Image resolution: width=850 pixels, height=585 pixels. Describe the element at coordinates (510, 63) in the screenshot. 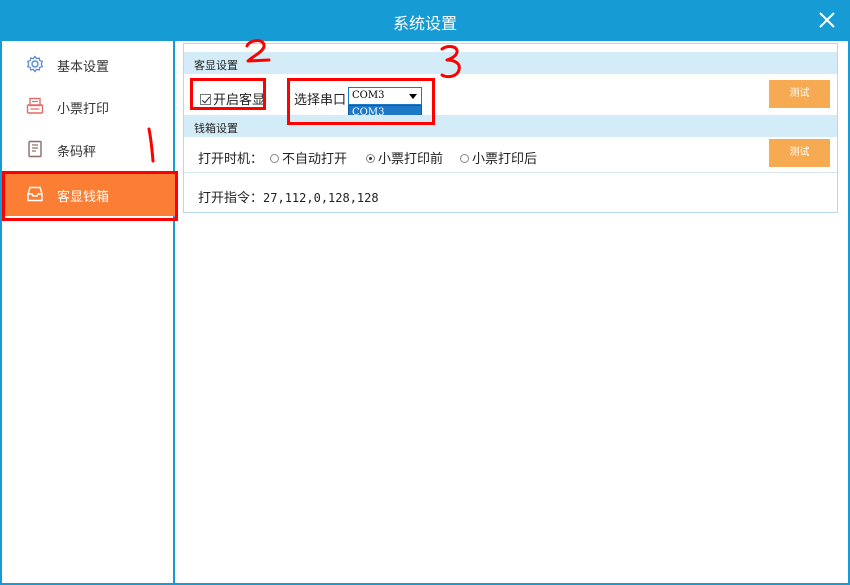

I see `customer-display-section-header: 客显设置` at that location.